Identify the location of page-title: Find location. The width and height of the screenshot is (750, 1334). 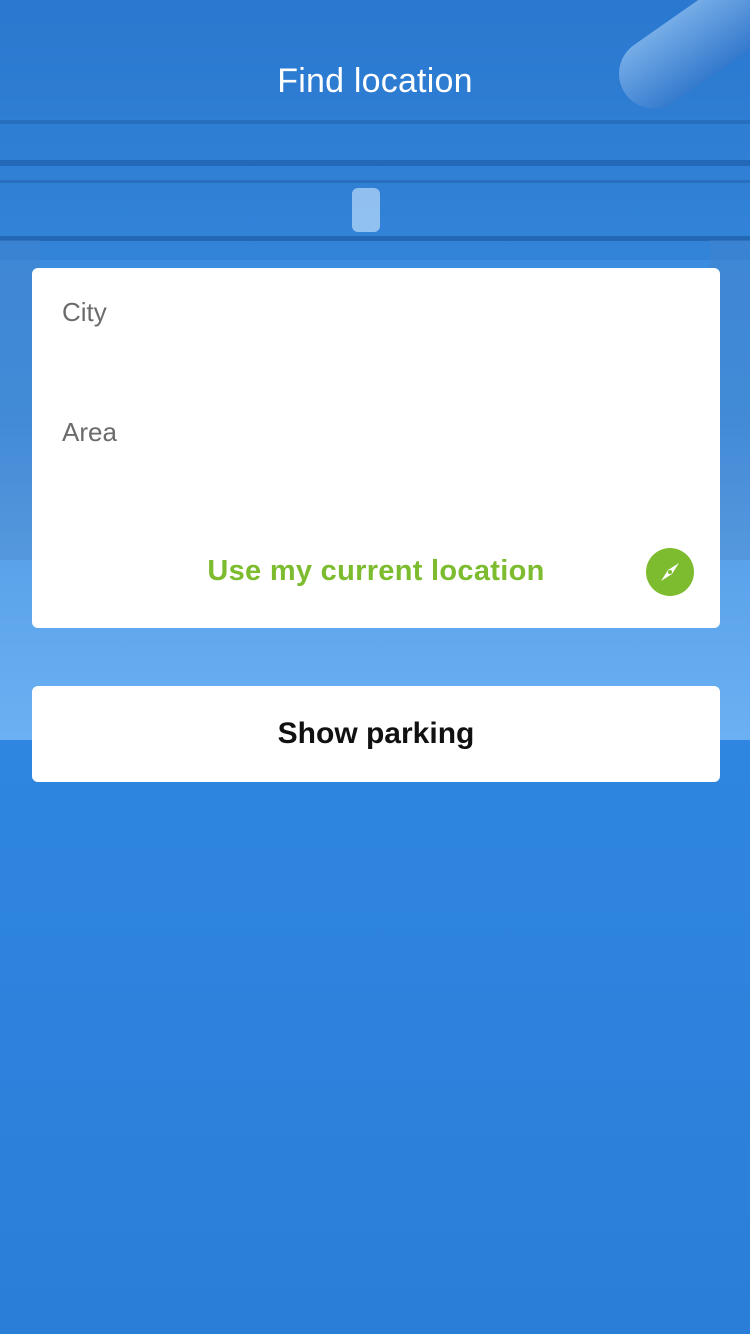
(375, 81).